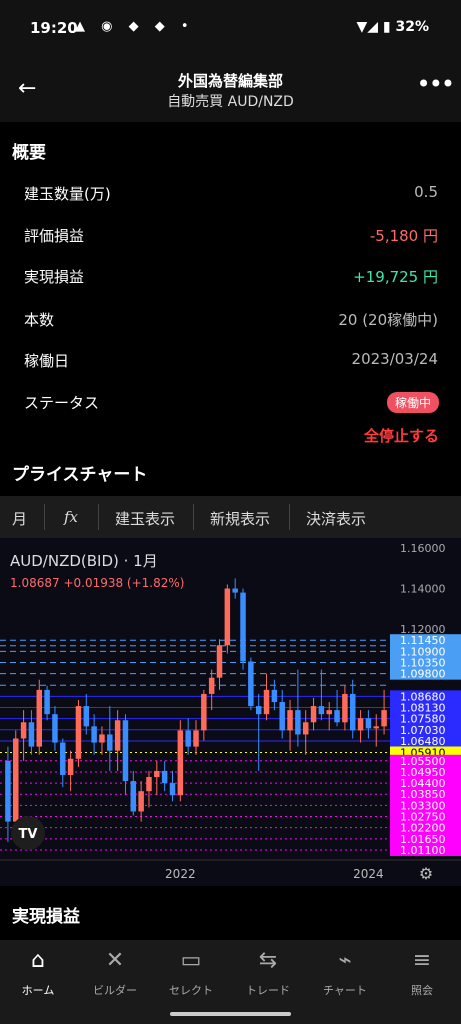  What do you see at coordinates (28, 834) in the screenshot?
I see `tradingview-logo-text: TV` at bounding box center [28, 834].